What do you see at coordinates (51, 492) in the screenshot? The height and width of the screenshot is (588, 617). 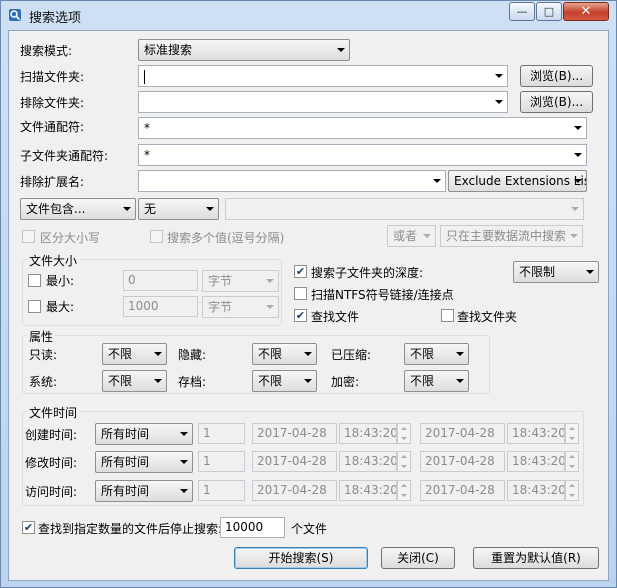 I see `access-time-label: 访问时间:` at bounding box center [51, 492].